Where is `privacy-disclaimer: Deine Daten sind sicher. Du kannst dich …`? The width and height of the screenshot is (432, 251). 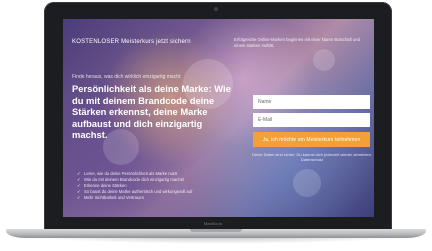 privacy-disclaimer: Deine Daten sind sicher. Du kannst dich … is located at coordinates (312, 157).